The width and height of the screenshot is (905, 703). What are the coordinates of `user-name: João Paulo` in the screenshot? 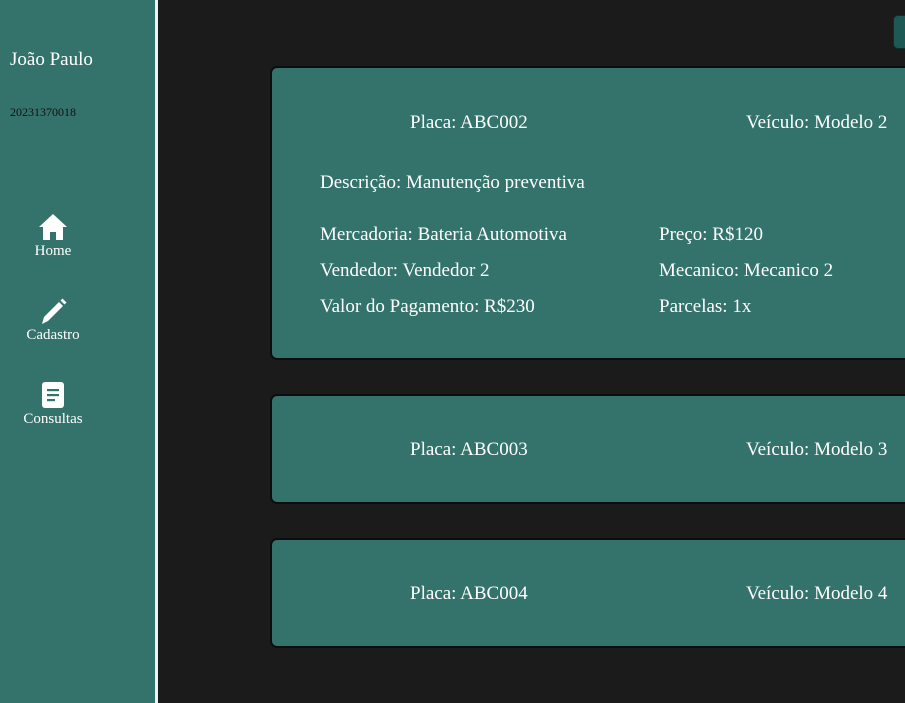 It's located at (51, 59).